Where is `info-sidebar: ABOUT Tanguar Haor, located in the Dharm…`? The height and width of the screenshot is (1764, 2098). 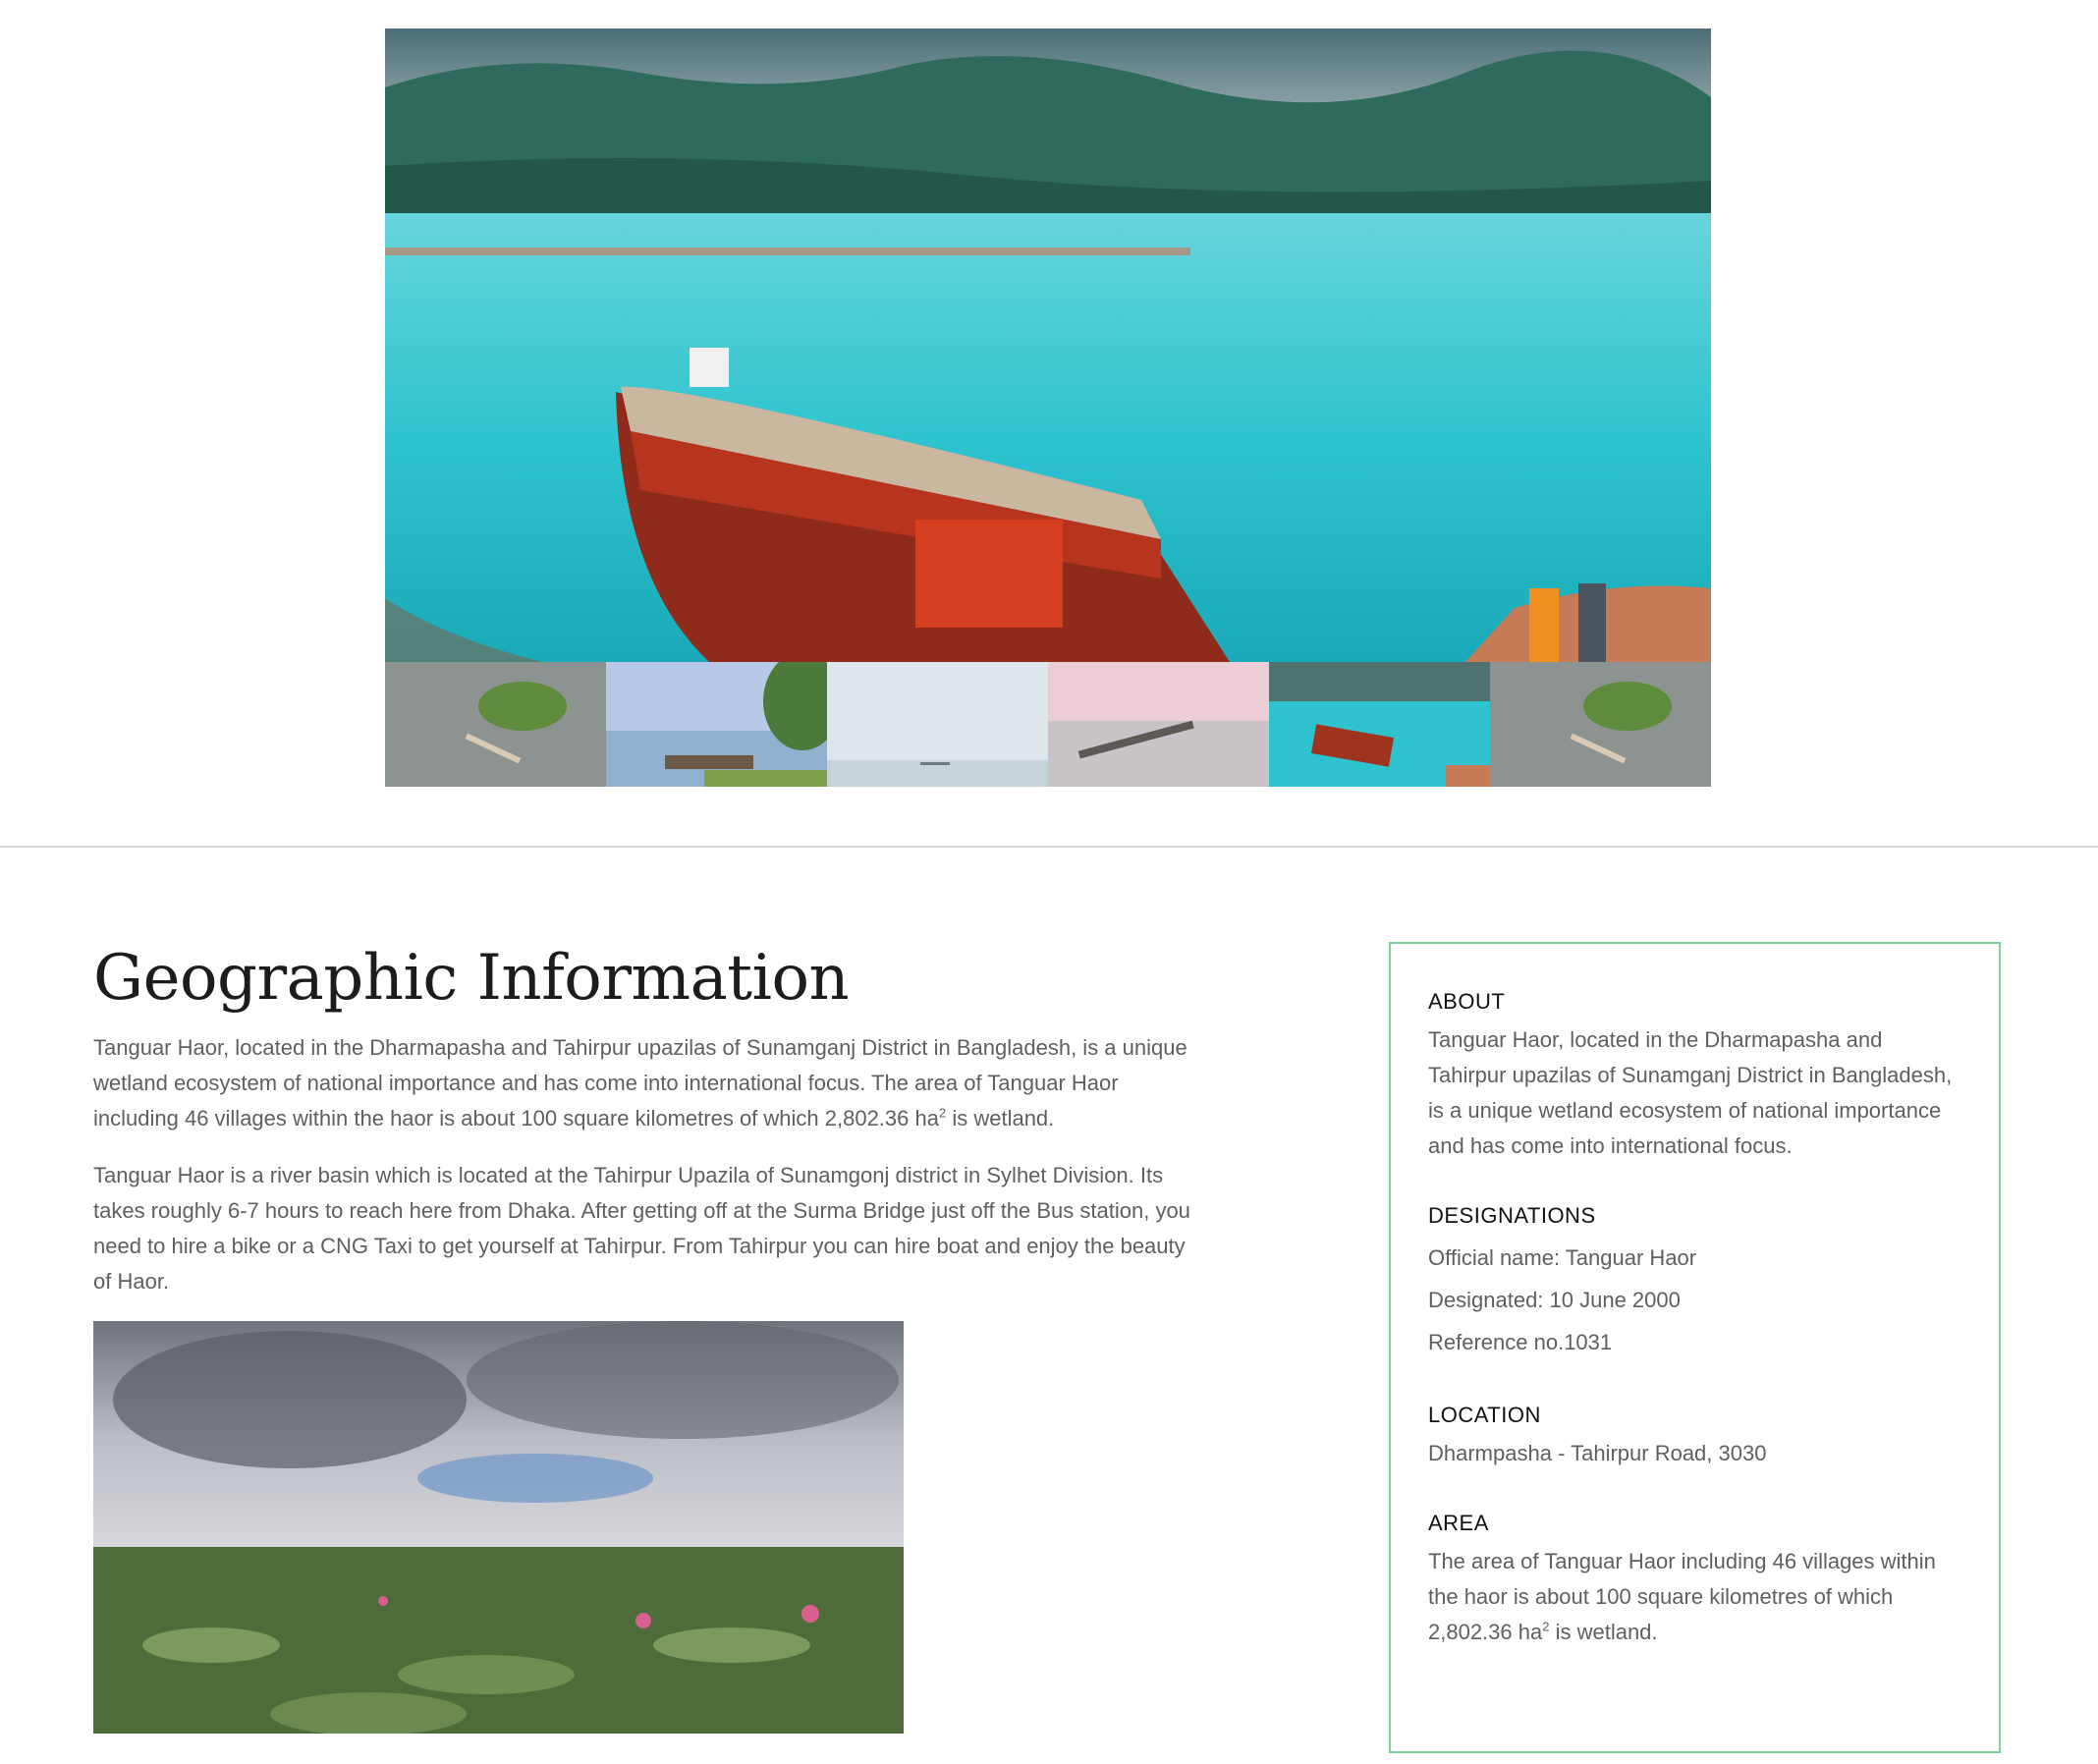 info-sidebar: ABOUT Tanguar Haor, located in the Dharm… is located at coordinates (1695, 1347).